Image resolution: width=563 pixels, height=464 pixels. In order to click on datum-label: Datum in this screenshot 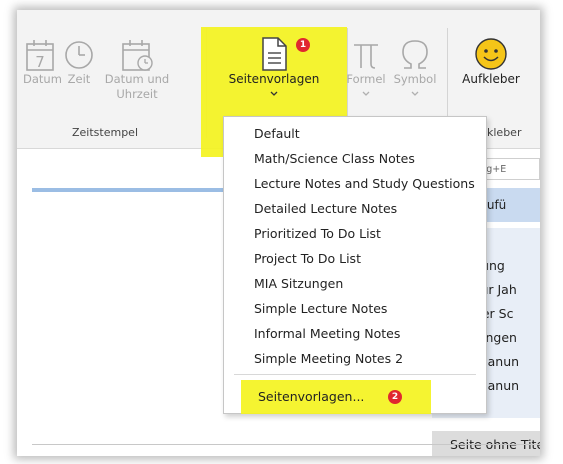, I will do `click(42, 79)`.